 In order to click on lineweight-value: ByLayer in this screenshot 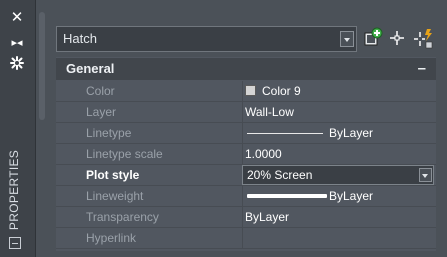, I will do `click(351, 196)`.